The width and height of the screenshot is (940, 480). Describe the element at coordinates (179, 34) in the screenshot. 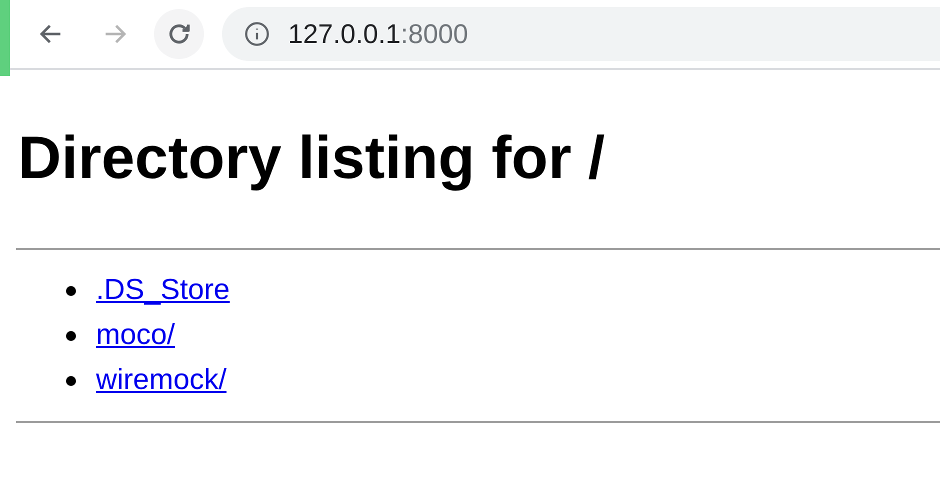

I see `reload-button` at that location.